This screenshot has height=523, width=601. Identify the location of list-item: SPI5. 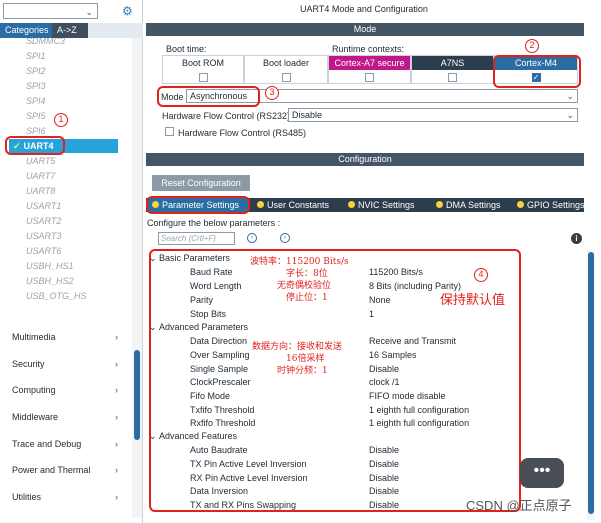
(36, 116).